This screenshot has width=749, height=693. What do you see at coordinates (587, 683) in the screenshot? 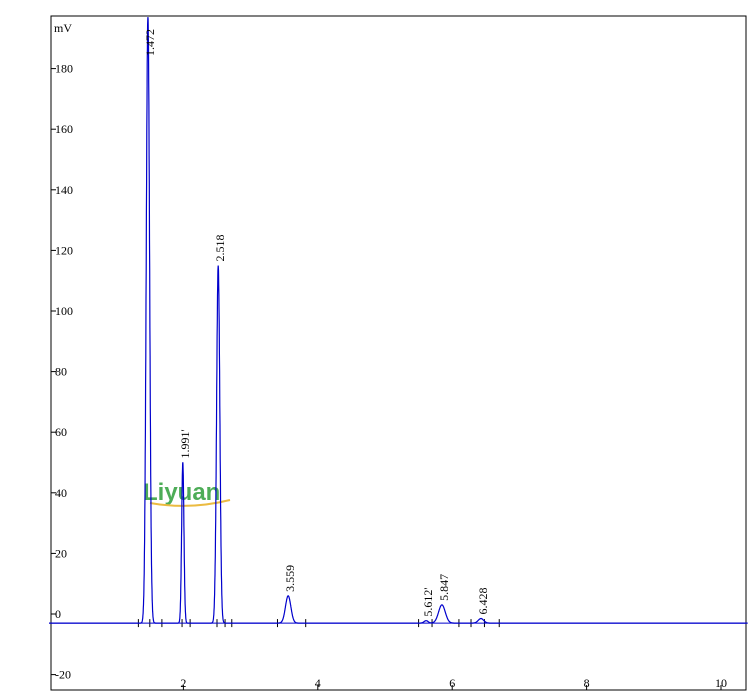
I see `x-tick-label: 8` at bounding box center [587, 683].